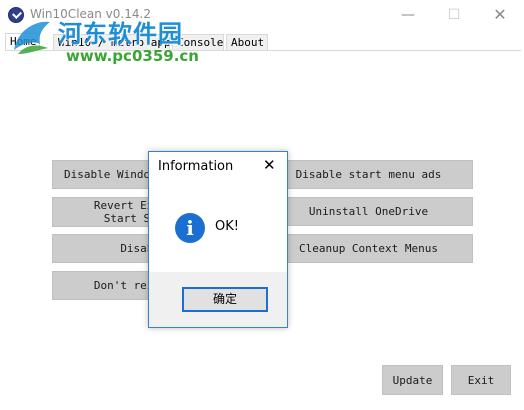 This screenshot has height=410, width=524. Describe the element at coordinates (368, 174) in the screenshot. I see `disable-start-menu-ads-button: Disable start menu ads` at that location.